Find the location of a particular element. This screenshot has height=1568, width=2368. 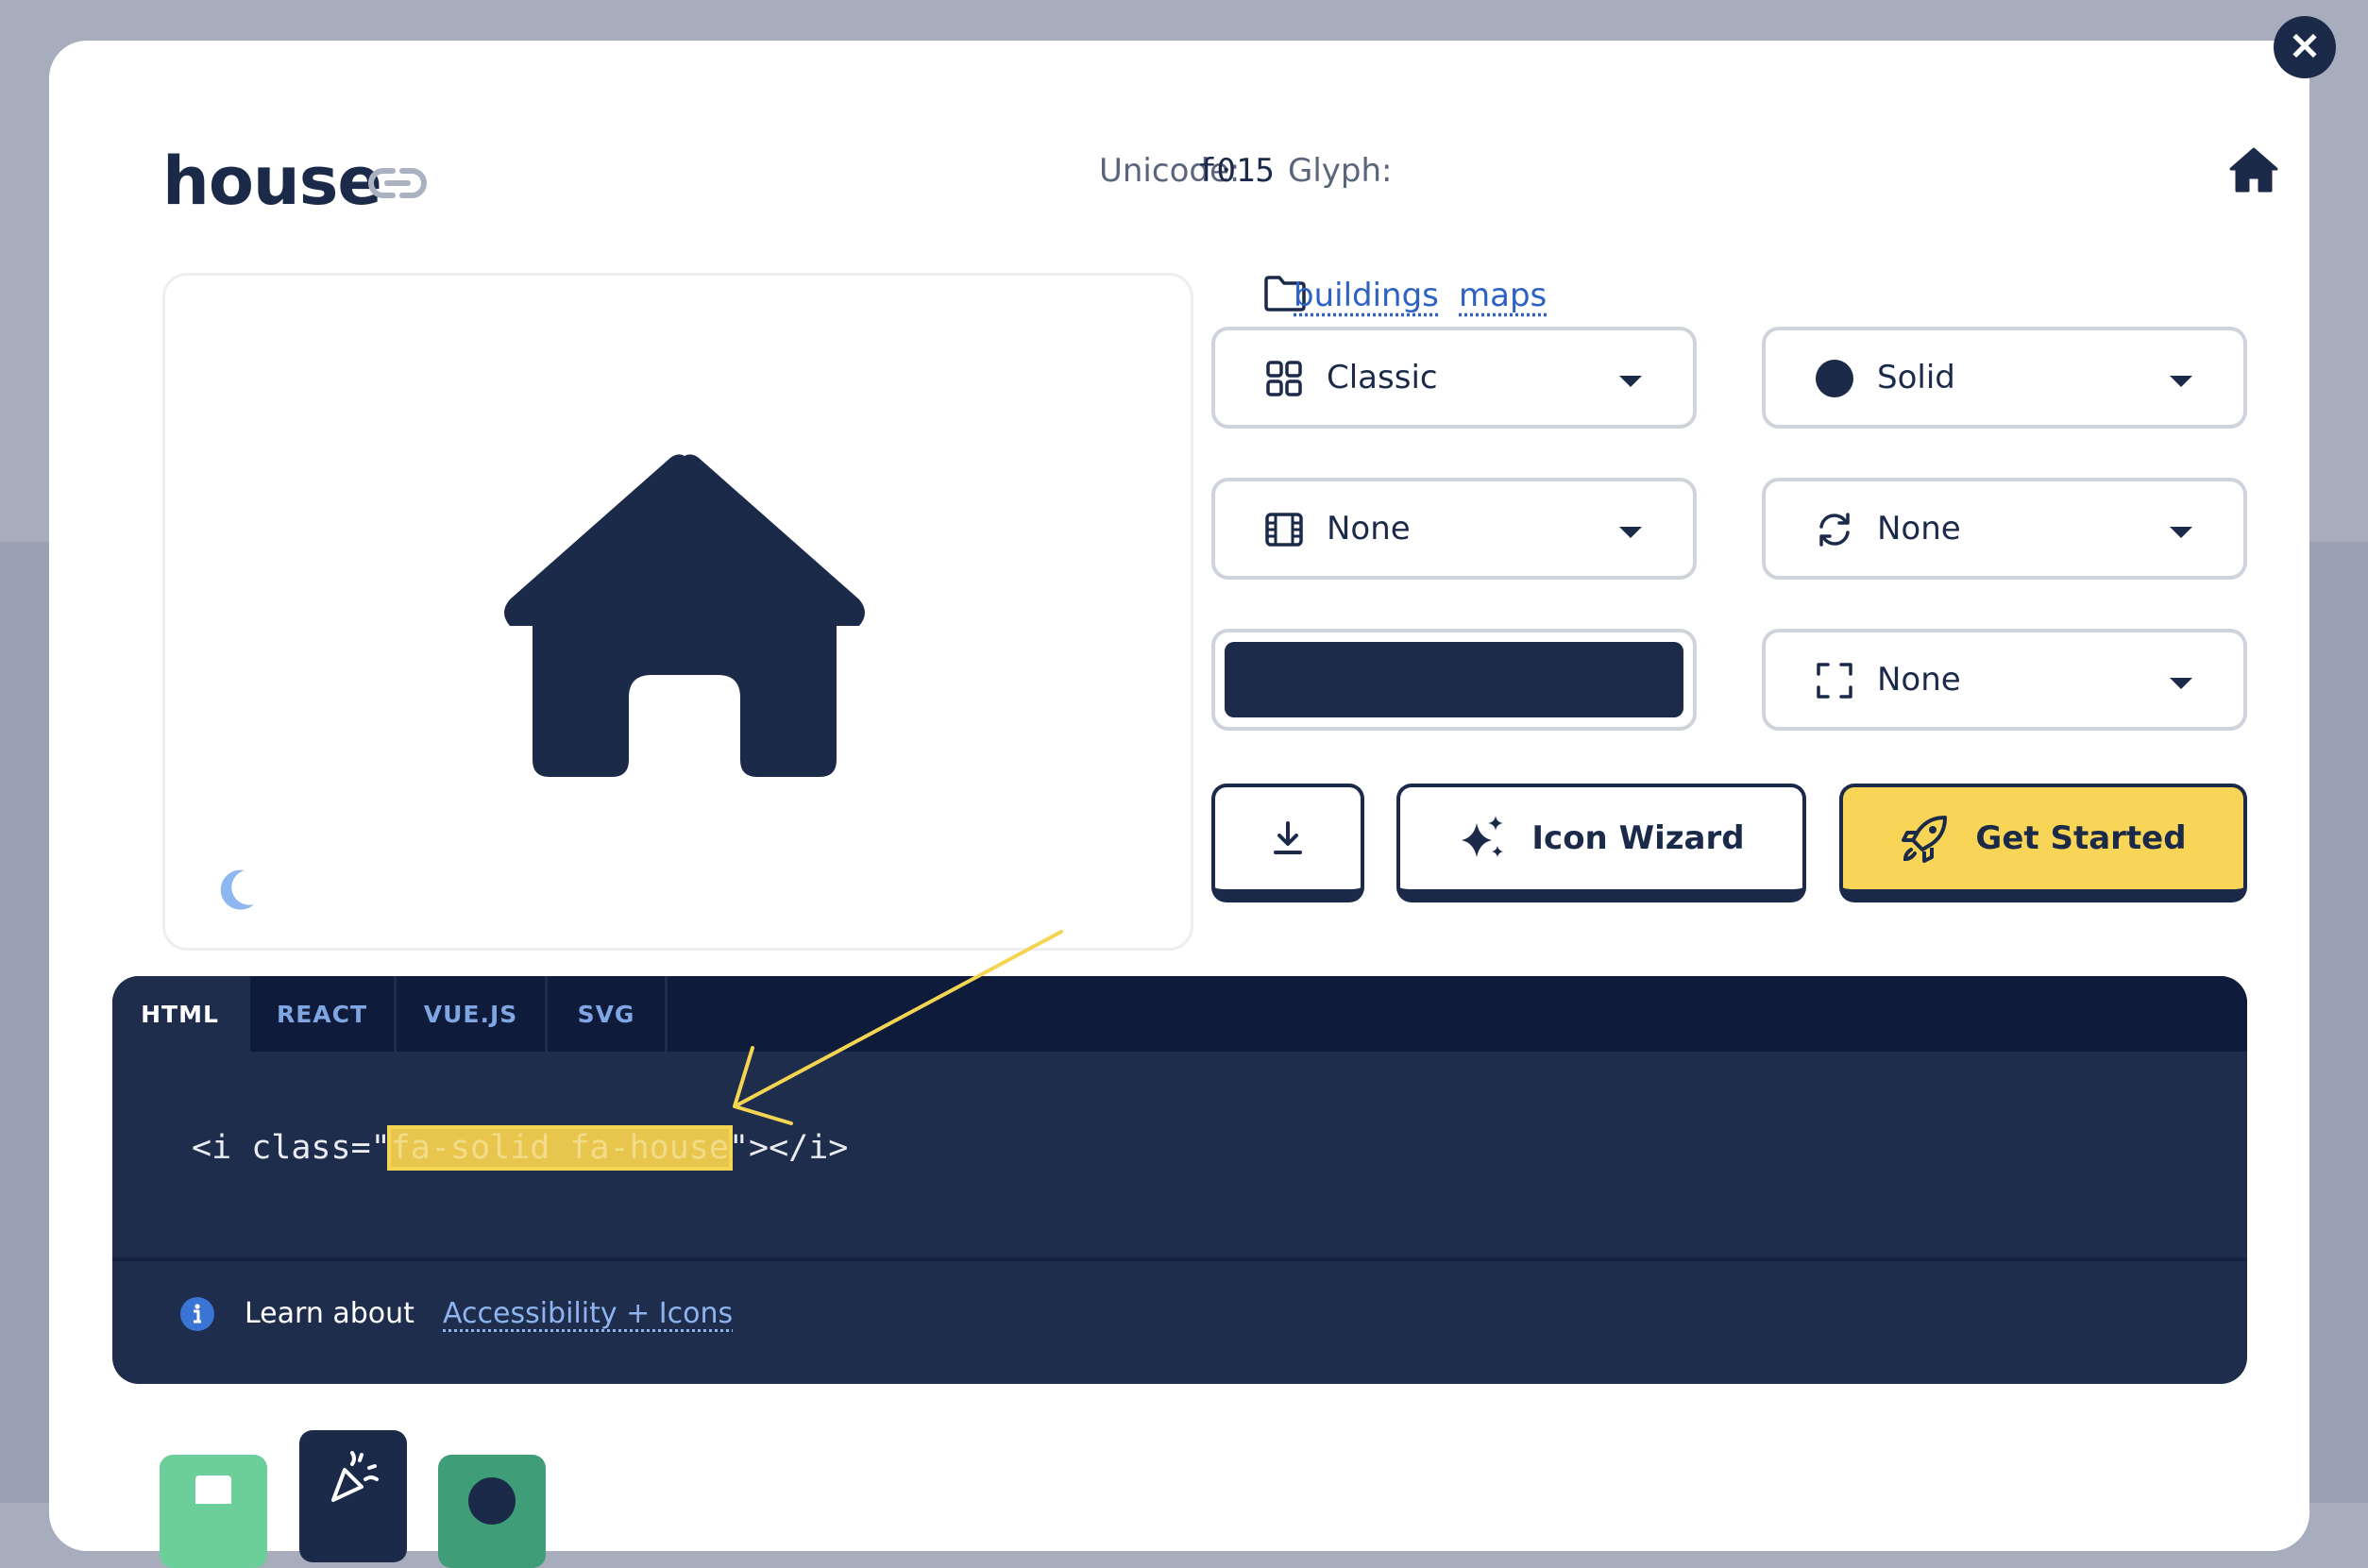

rotate-icon is located at coordinates (1834, 530).